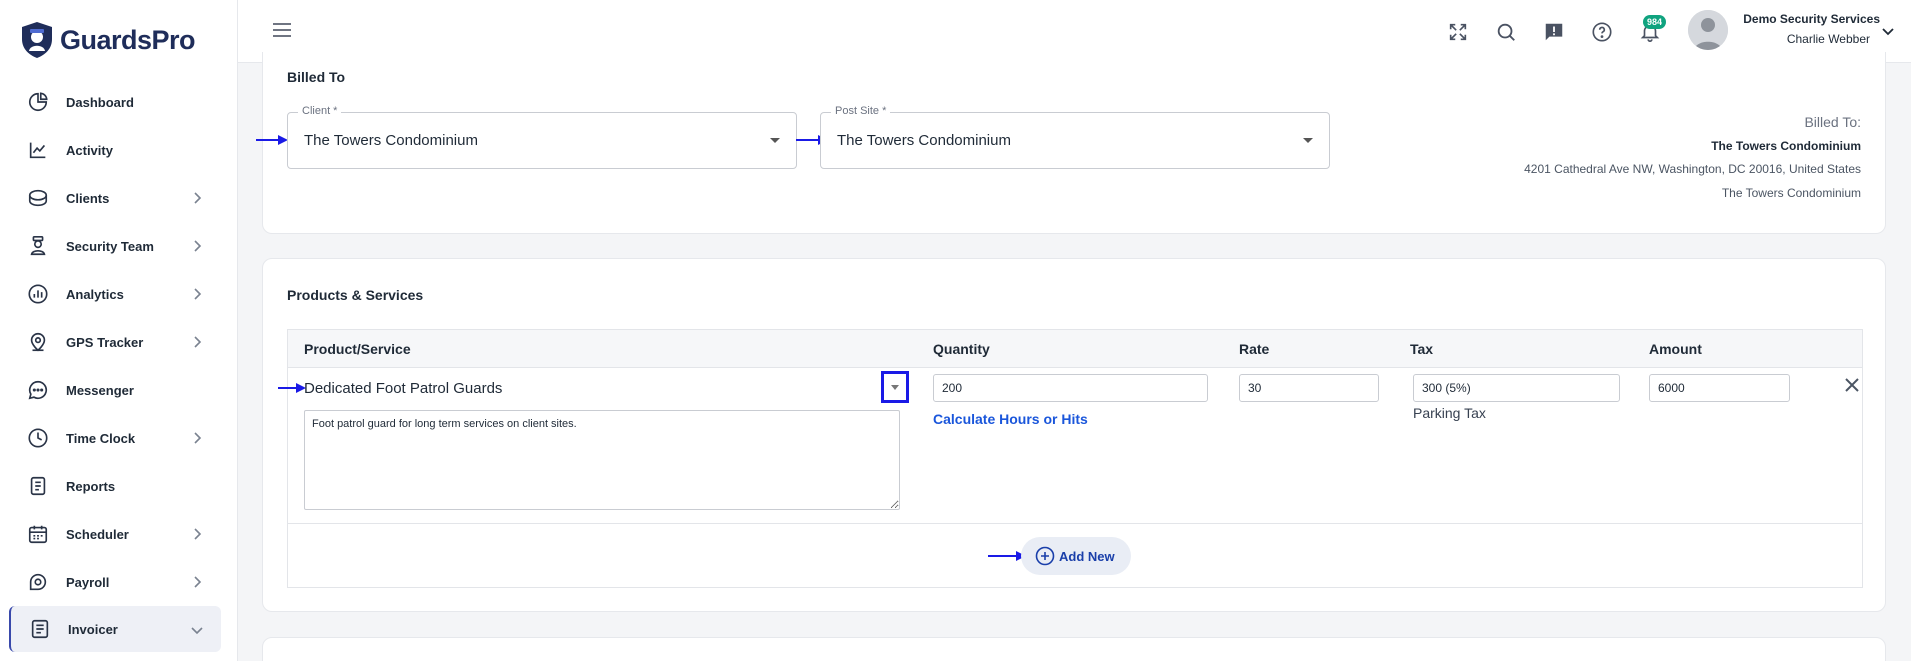 The image size is (1911, 661). I want to click on billed-to-name: The Towers Condominium, so click(1786, 146).